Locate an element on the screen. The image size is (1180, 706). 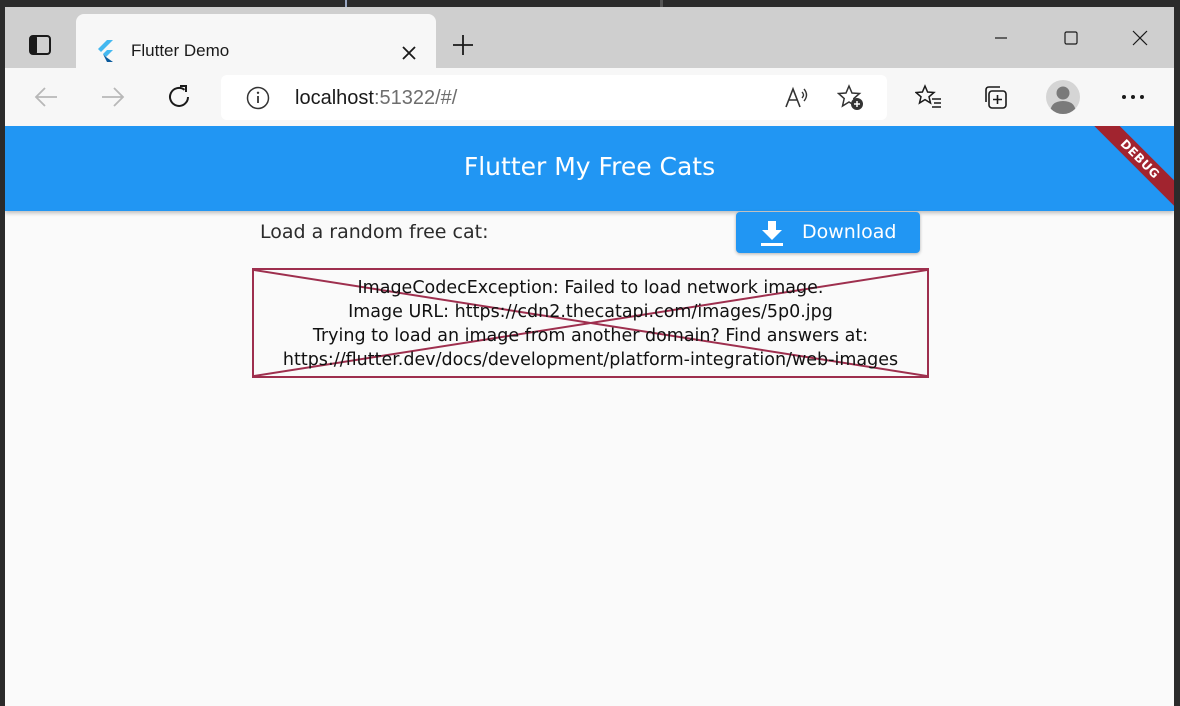
forward-arrow-icon is located at coordinates (113, 97).